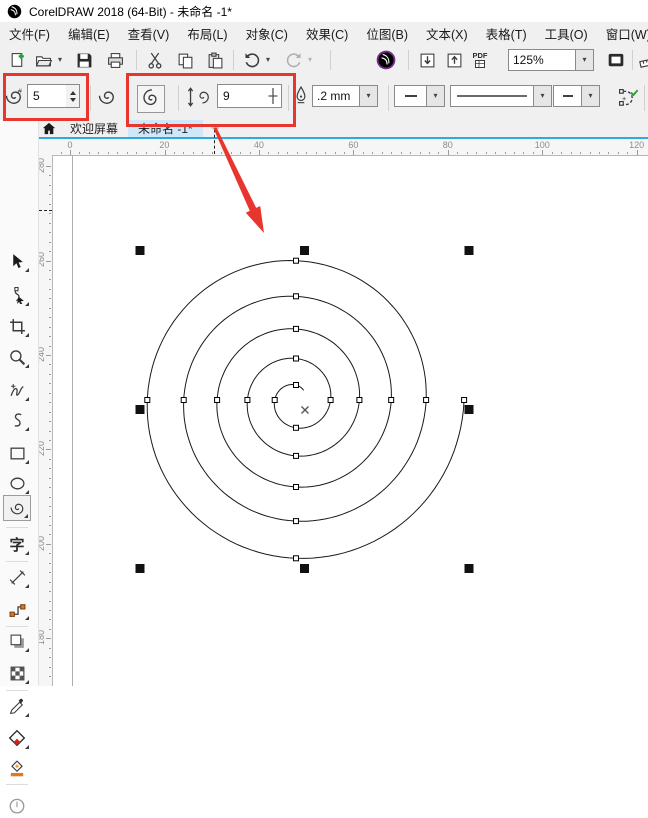  I want to click on window-title: CorelDRAW 2018 (64-Bit) - 未命名 -1*, so click(130, 11).